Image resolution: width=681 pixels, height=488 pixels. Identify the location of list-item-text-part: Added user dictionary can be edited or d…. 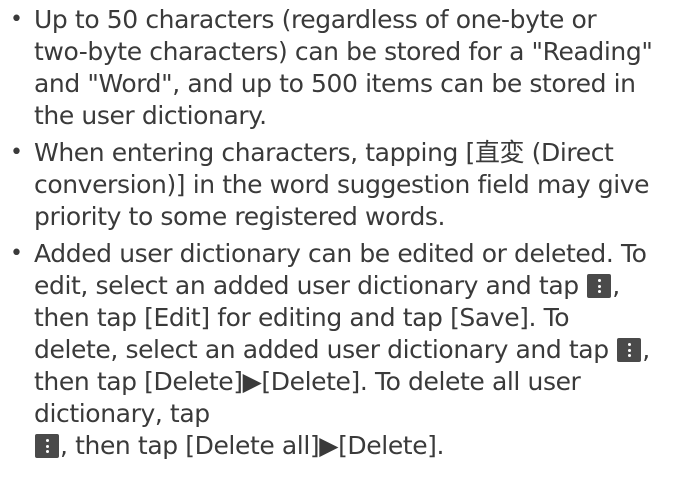
(340, 269).